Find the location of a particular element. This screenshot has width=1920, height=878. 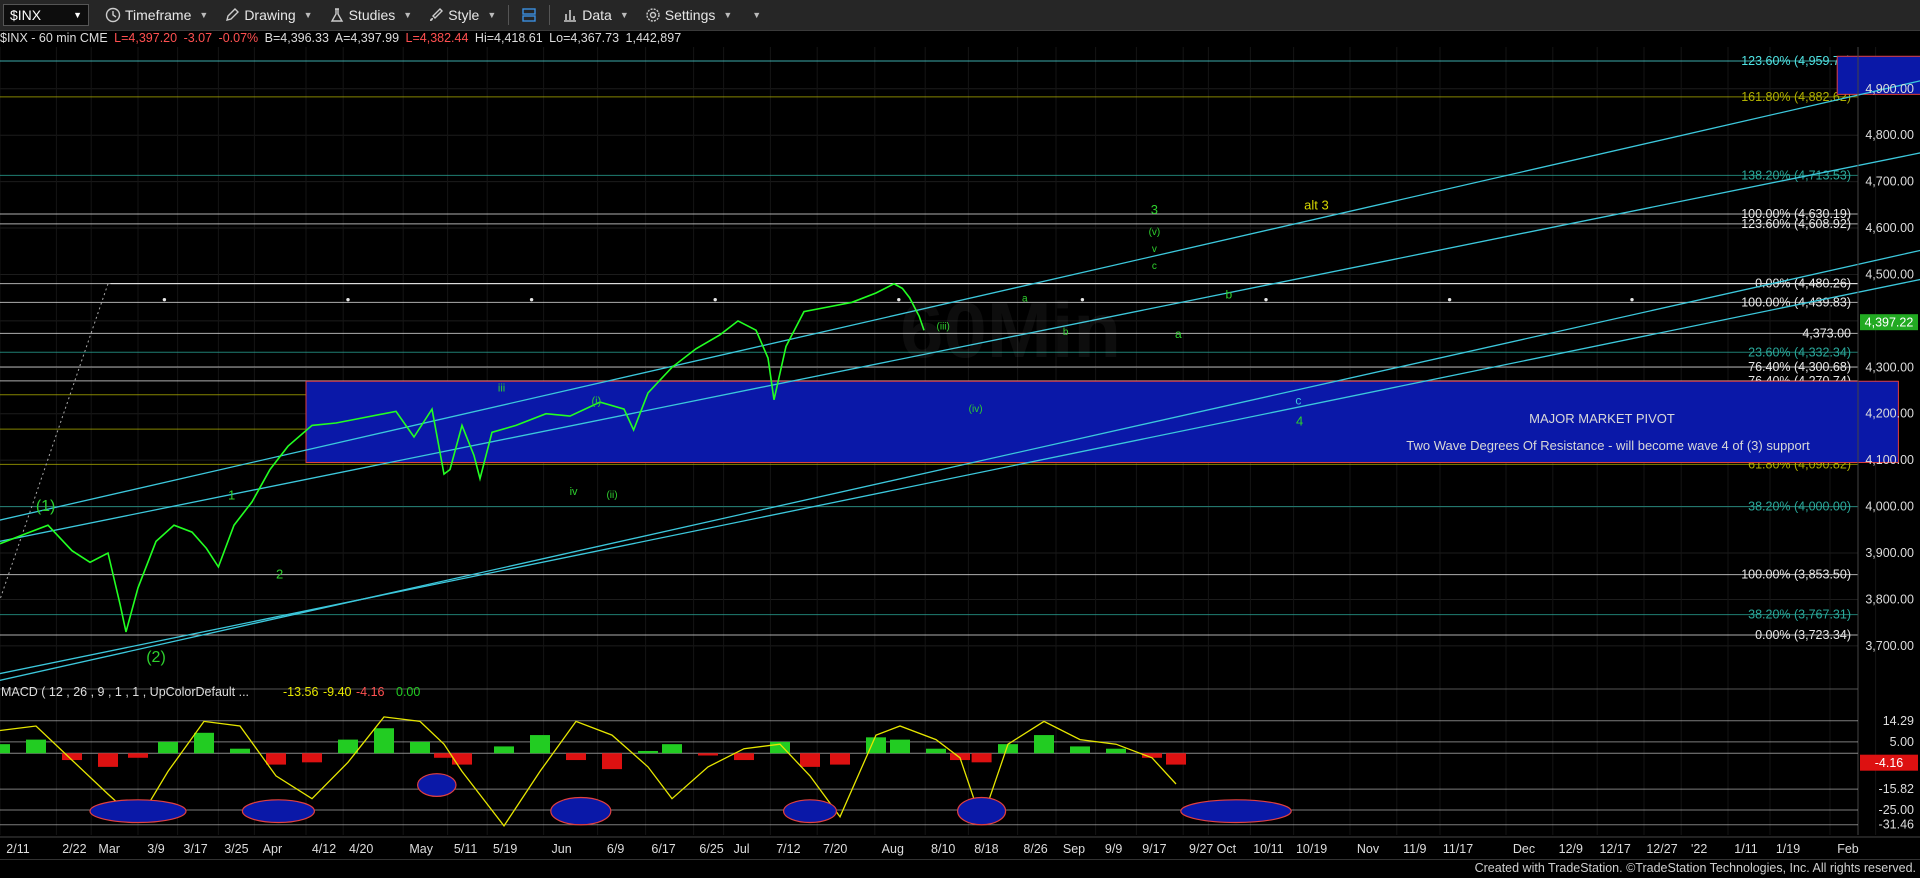

watermark: 60Min is located at coordinates (1010, 330).